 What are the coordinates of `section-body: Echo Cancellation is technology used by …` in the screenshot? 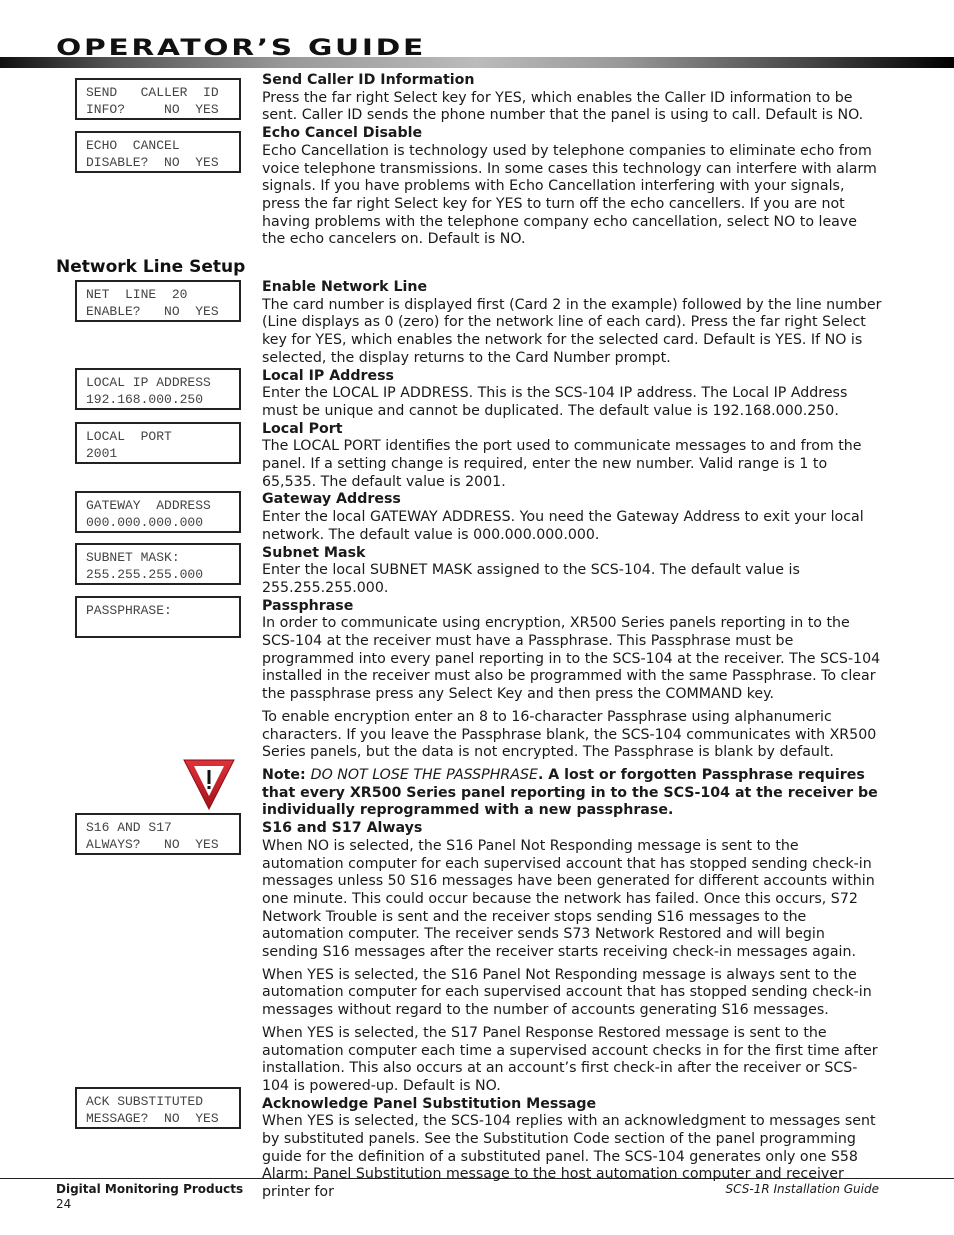 It's located at (569, 195).